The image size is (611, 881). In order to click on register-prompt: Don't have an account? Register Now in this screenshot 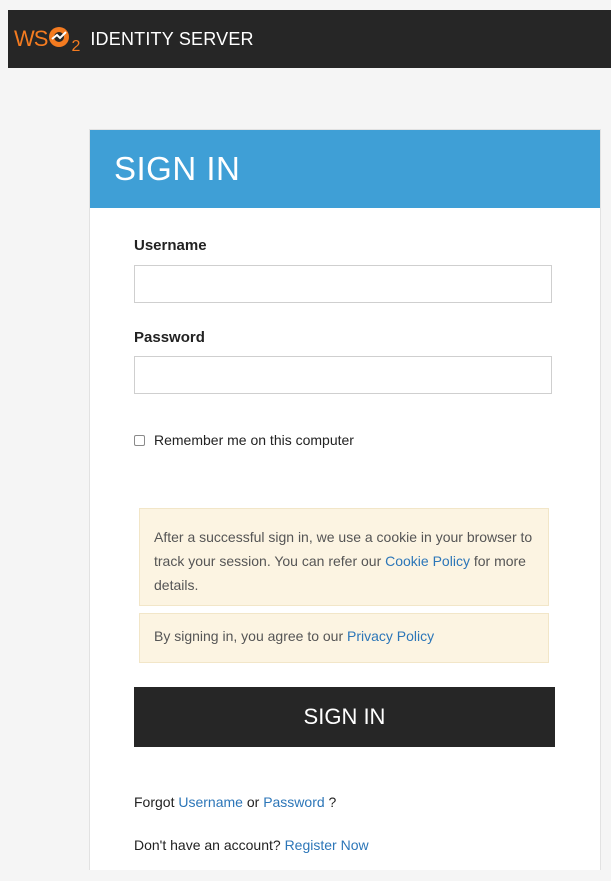, I will do `click(251, 845)`.